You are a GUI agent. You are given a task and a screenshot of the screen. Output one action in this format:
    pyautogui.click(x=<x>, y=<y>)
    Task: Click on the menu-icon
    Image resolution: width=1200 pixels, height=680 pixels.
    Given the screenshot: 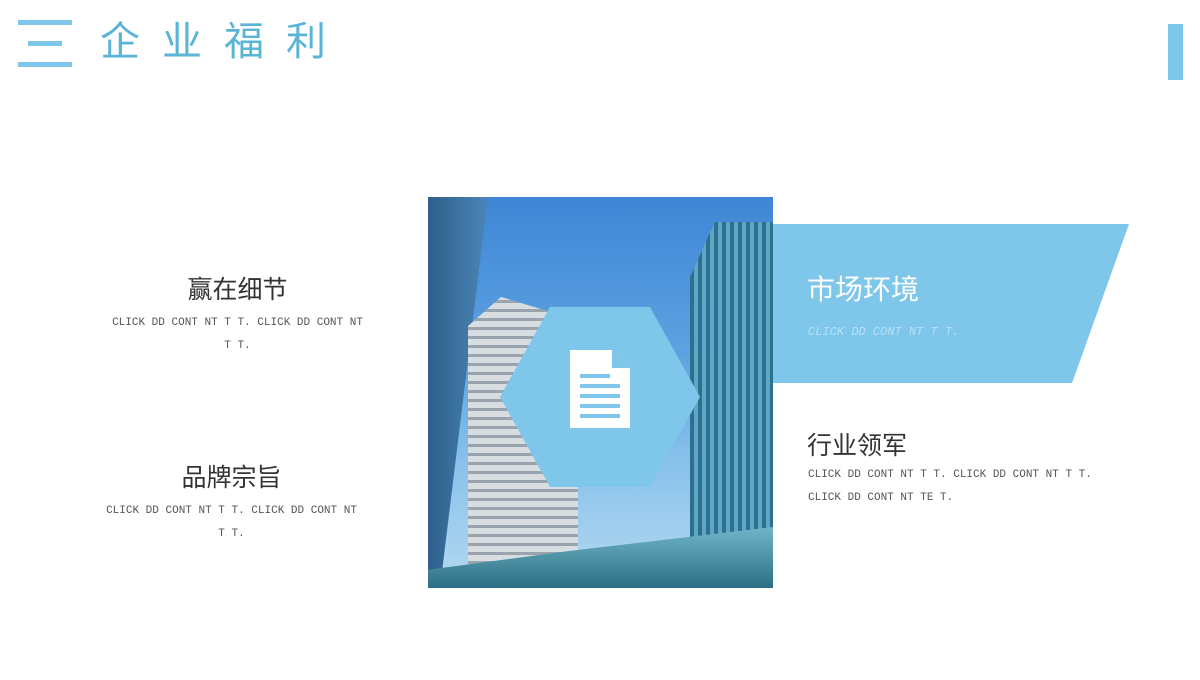 What is the action you would take?
    pyautogui.click(x=45, y=43)
    